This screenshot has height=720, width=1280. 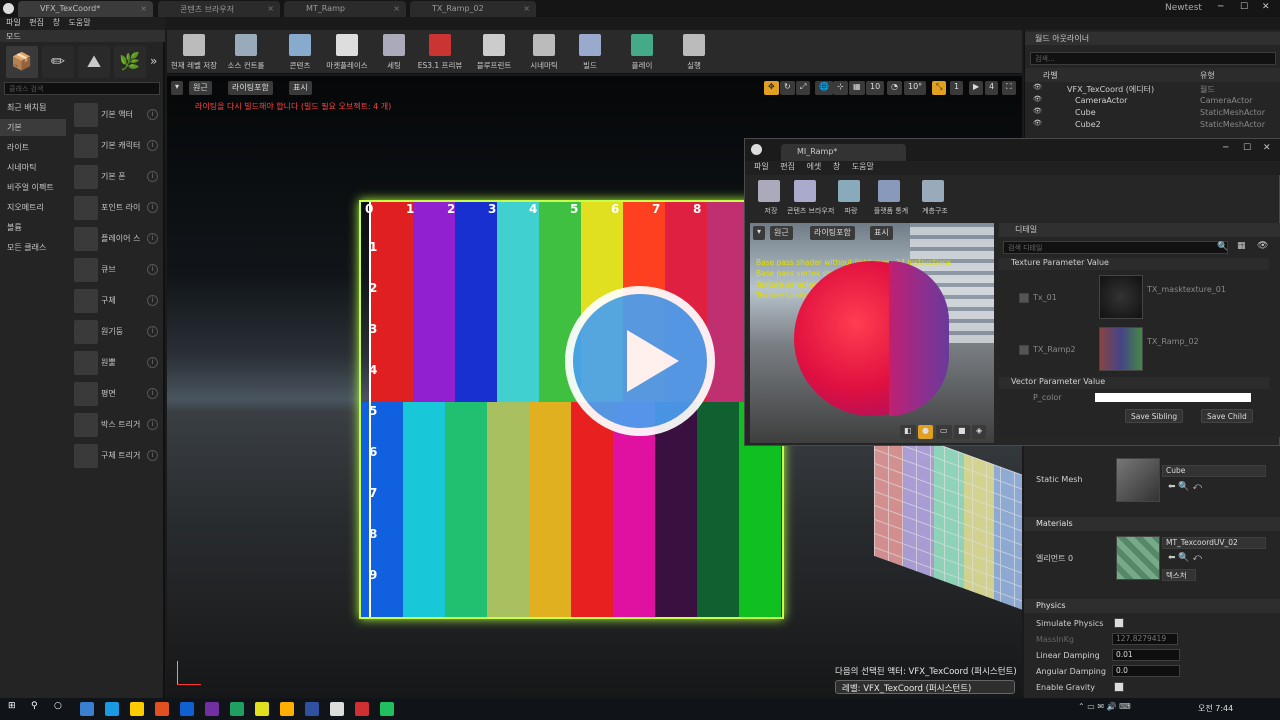 I want to click on actor-item: 큐브 i, so click(x=115, y=270).